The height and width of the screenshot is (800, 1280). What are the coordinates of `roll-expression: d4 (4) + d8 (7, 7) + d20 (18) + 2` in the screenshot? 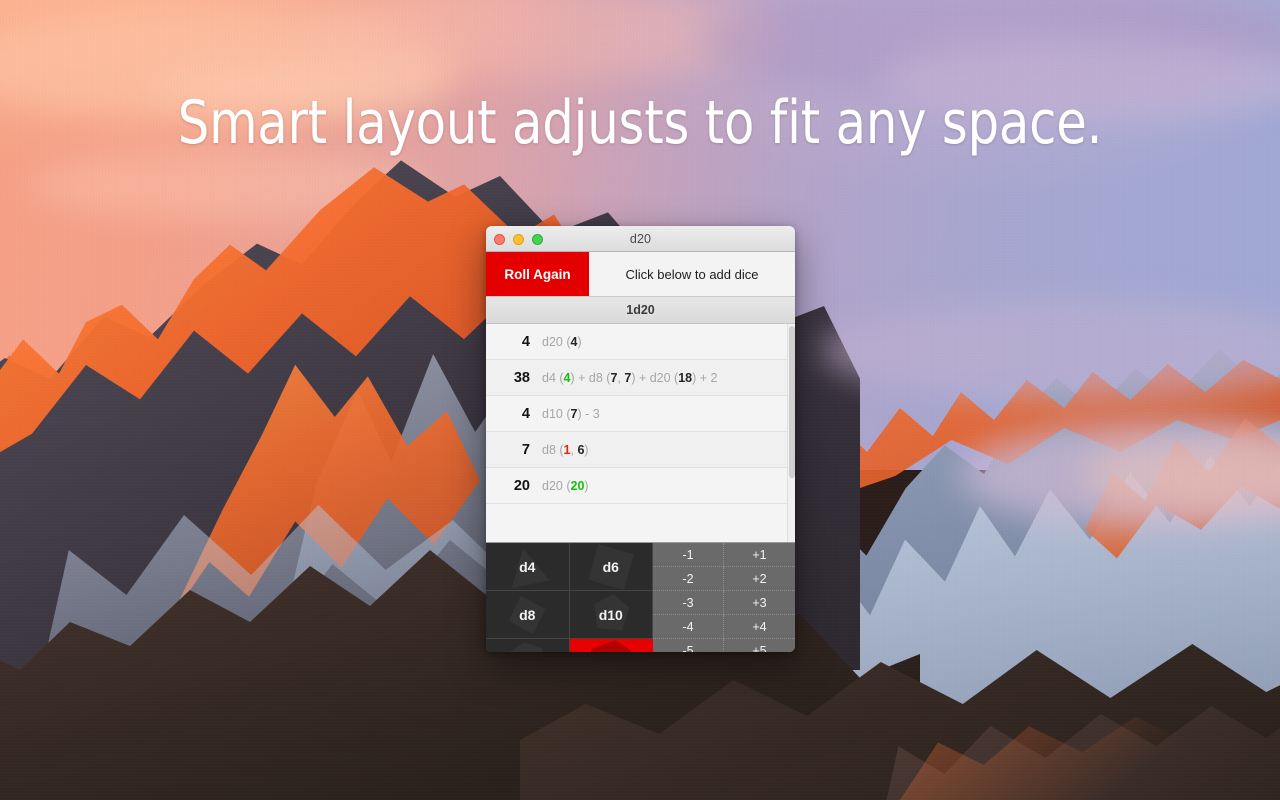 It's located at (630, 377).